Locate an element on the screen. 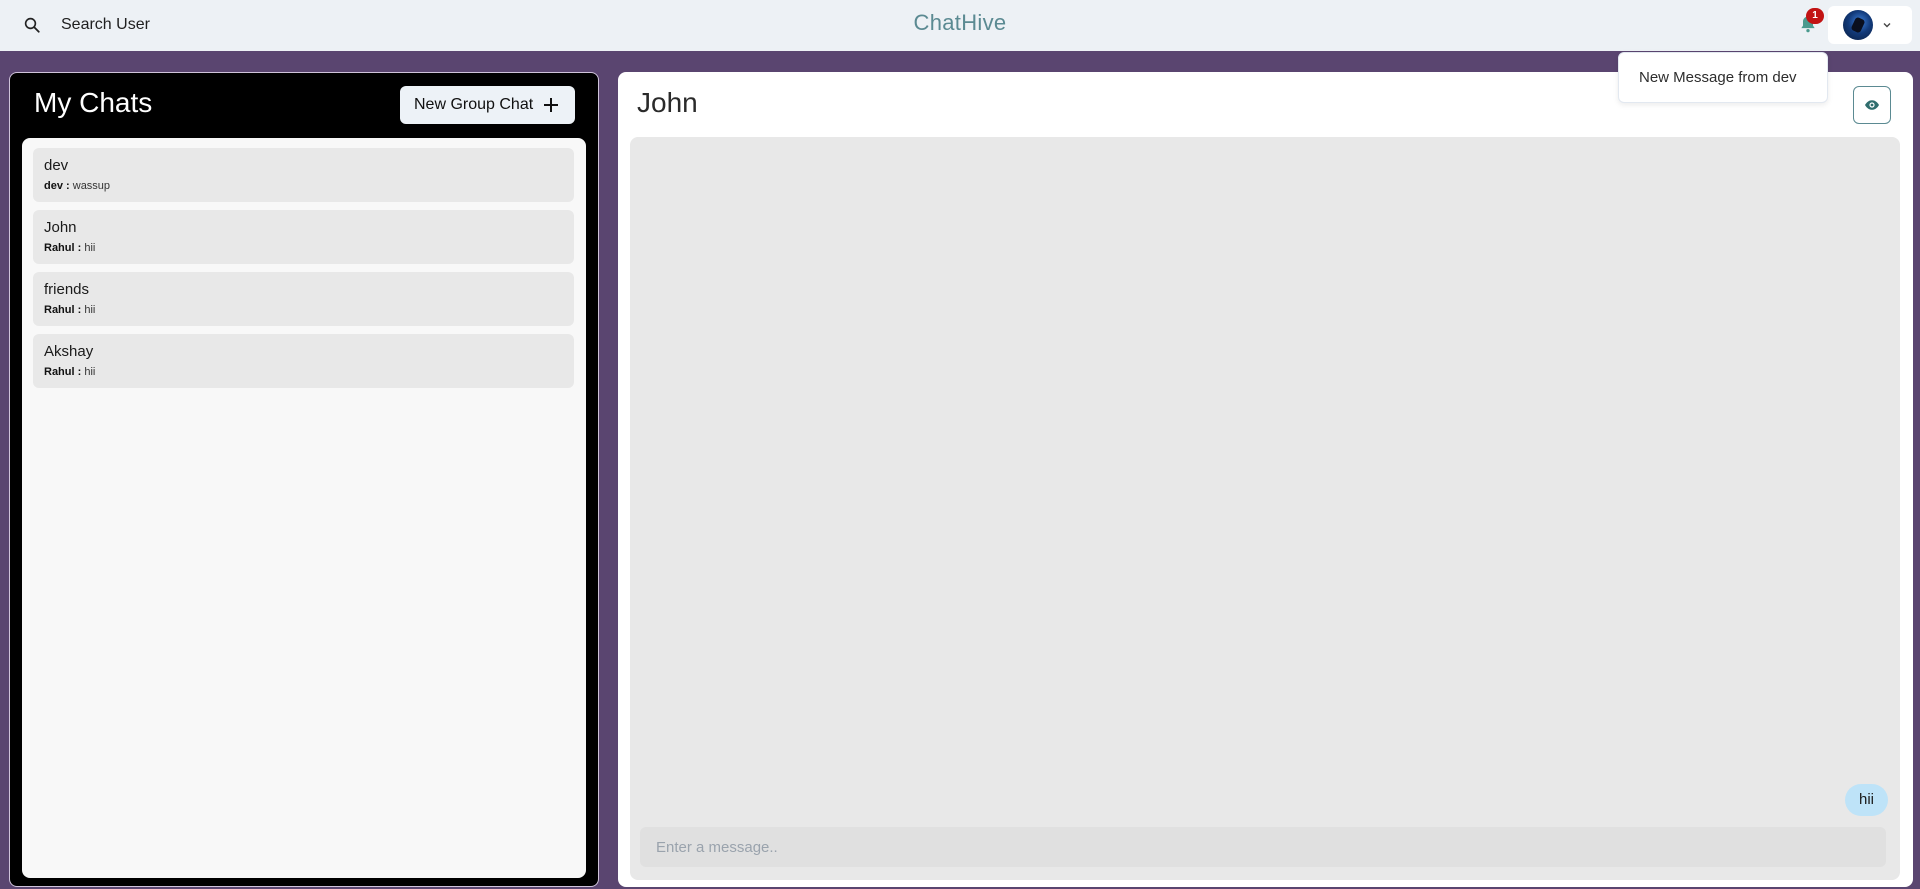 The image size is (1920, 889). my-chats-title: My Chats is located at coordinates (93, 102).